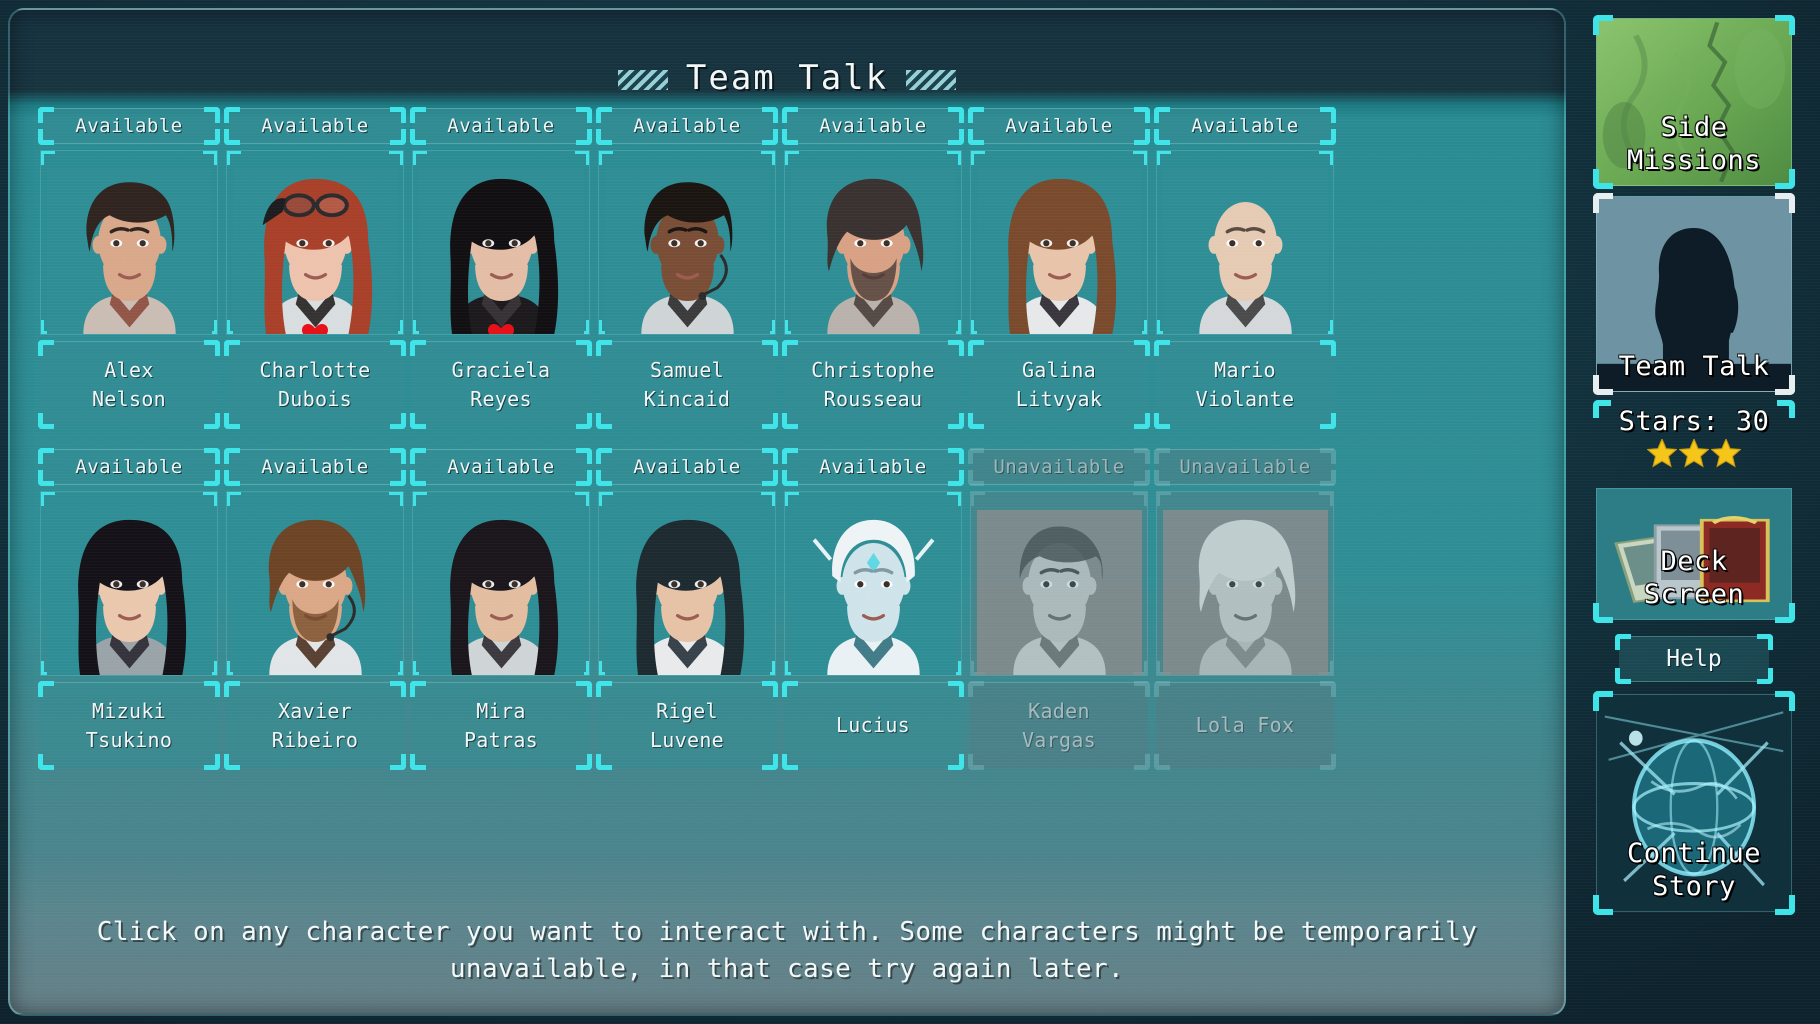  I want to click on sidebar-item-deck-screen: Deck Screen, so click(1694, 555).